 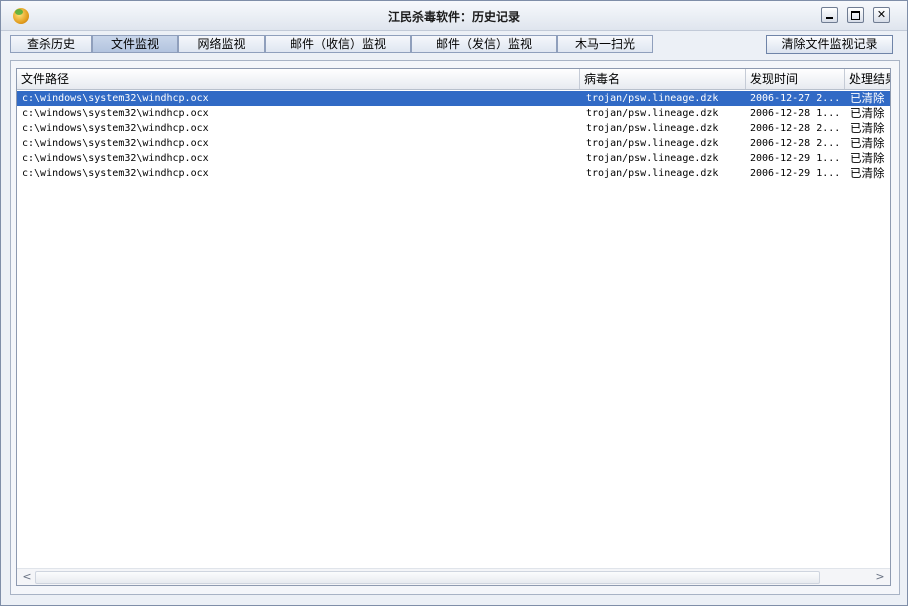 What do you see at coordinates (27, 577) in the screenshot?
I see `scroll-left-icon: <` at bounding box center [27, 577].